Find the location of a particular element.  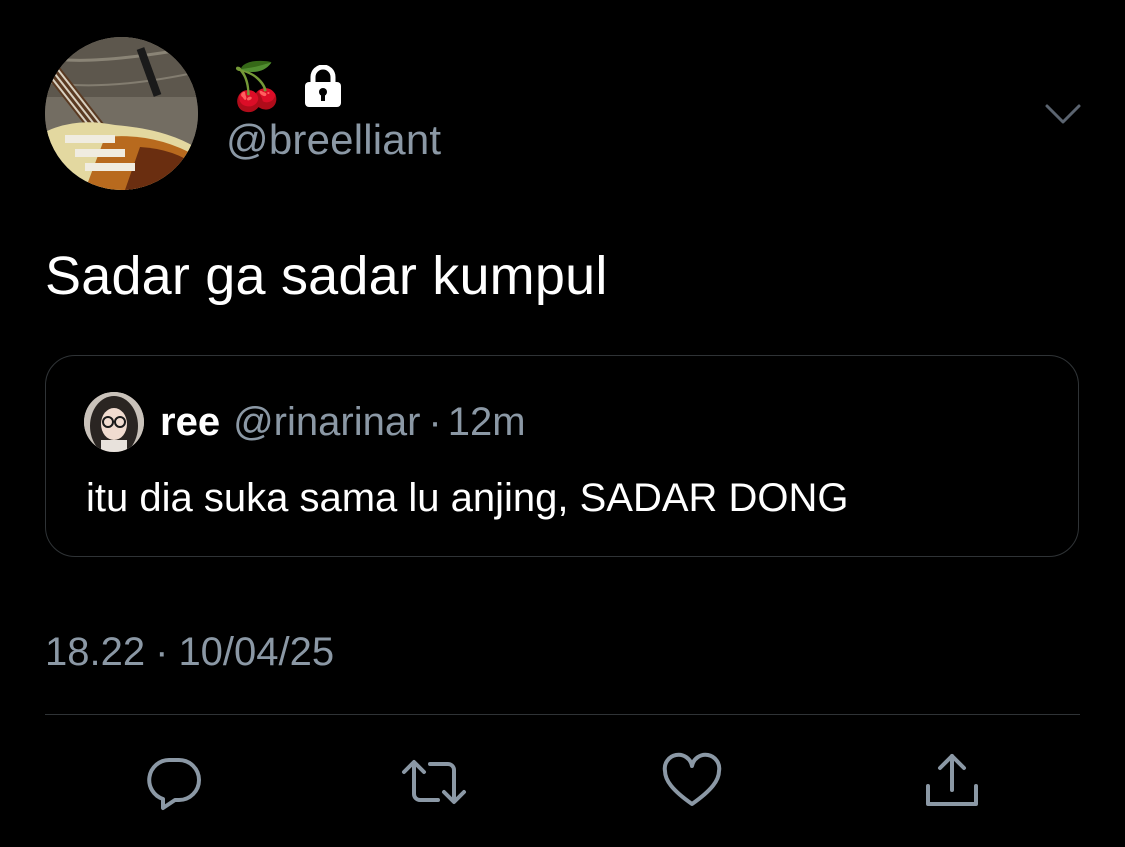

share-icon is located at coordinates (952, 780).